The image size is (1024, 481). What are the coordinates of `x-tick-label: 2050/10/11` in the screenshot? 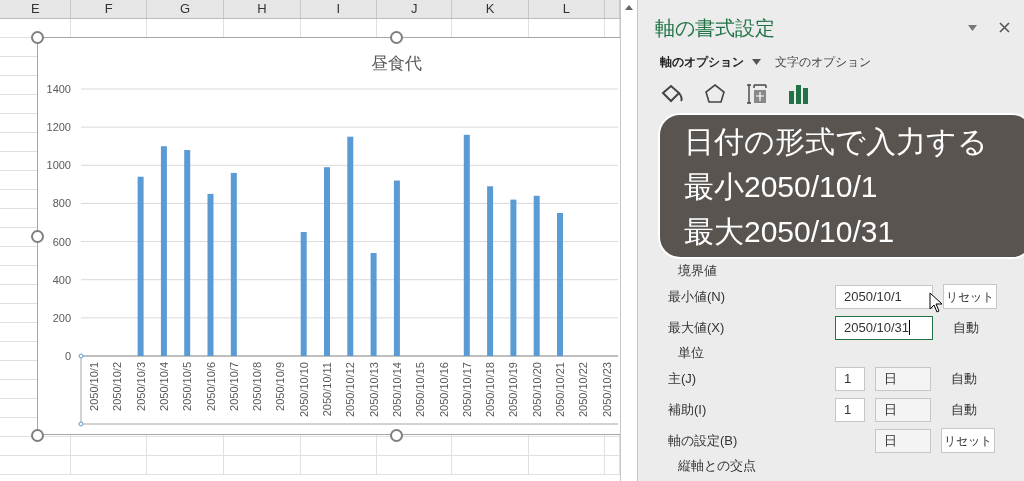 It's located at (327, 389).